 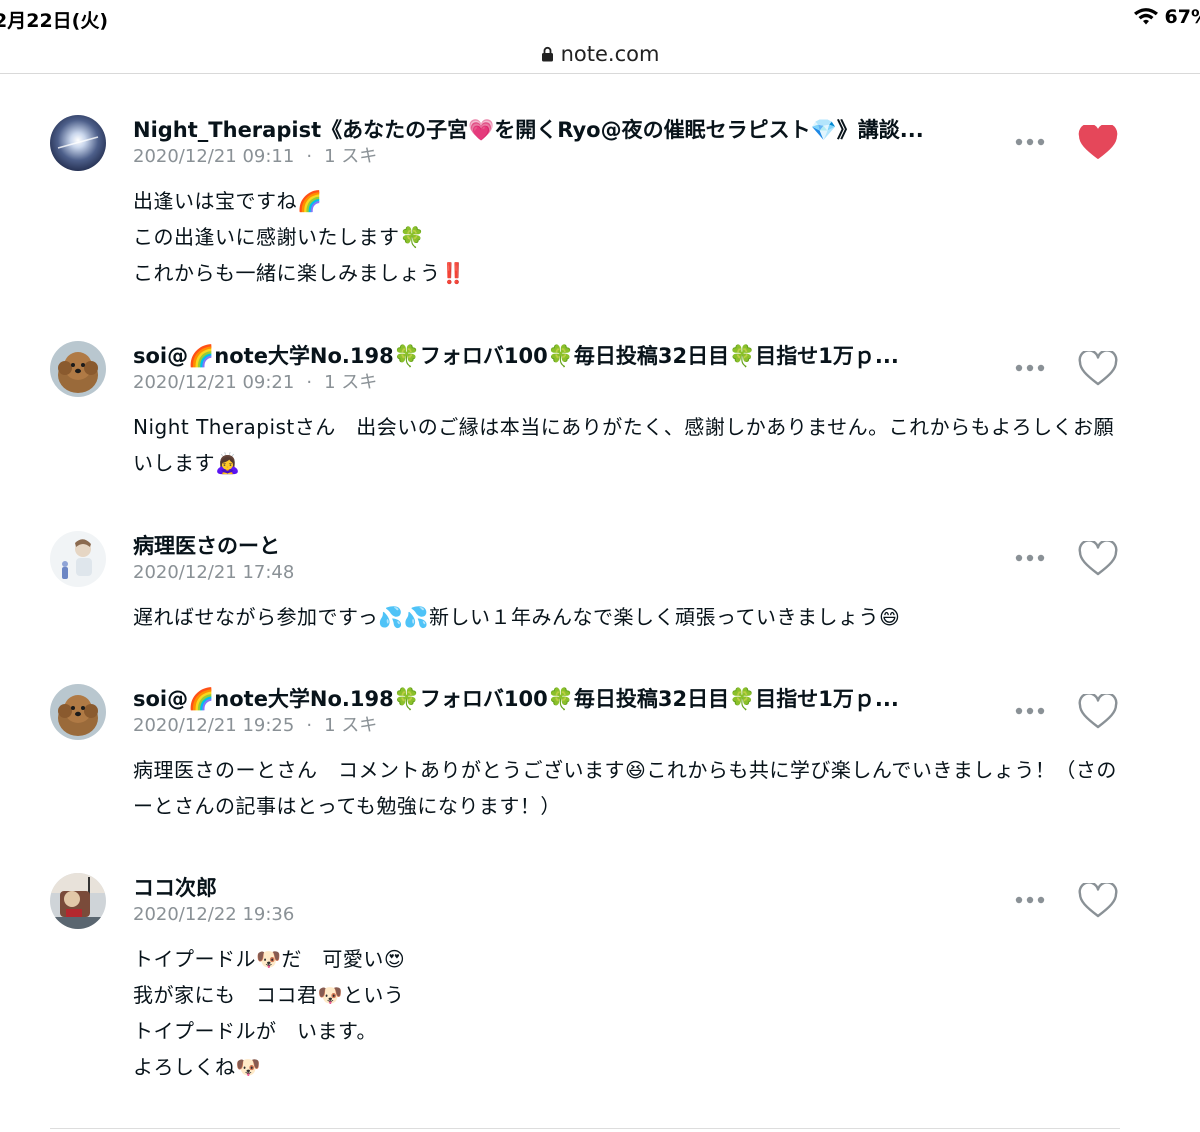 I want to click on comment-author: ココ次郎, so click(x=175, y=888).